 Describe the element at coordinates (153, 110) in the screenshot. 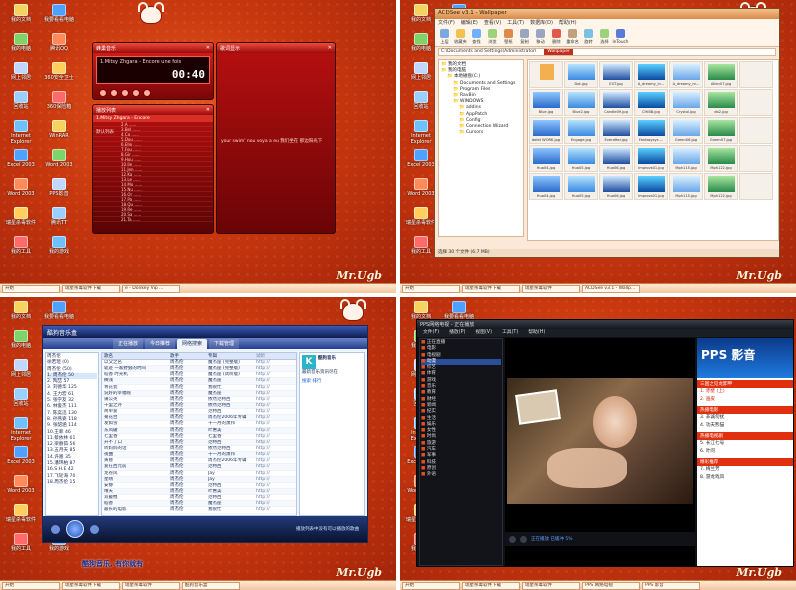

I see `playlist-title-bar: 播放列表 ✕` at that location.